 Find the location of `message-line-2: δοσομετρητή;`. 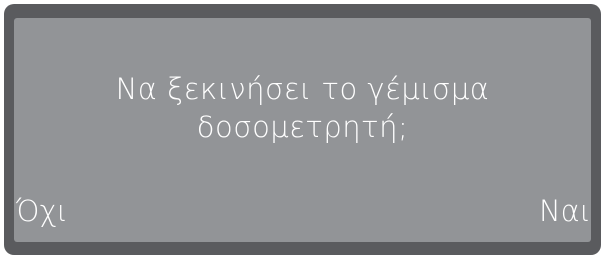

message-line-2: δοσομετρητή; is located at coordinates (302, 127).